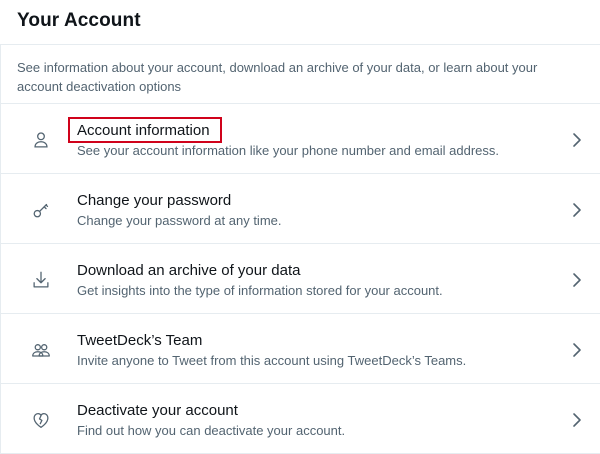 The image size is (600, 454). I want to click on download-archive-title: Download an archive of your data, so click(189, 270).